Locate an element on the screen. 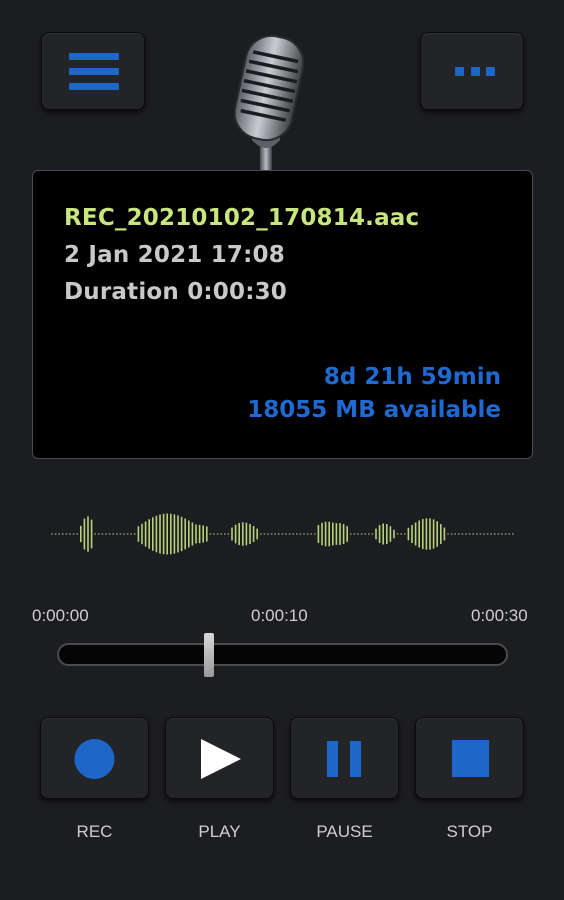  stop-button is located at coordinates (469, 758).